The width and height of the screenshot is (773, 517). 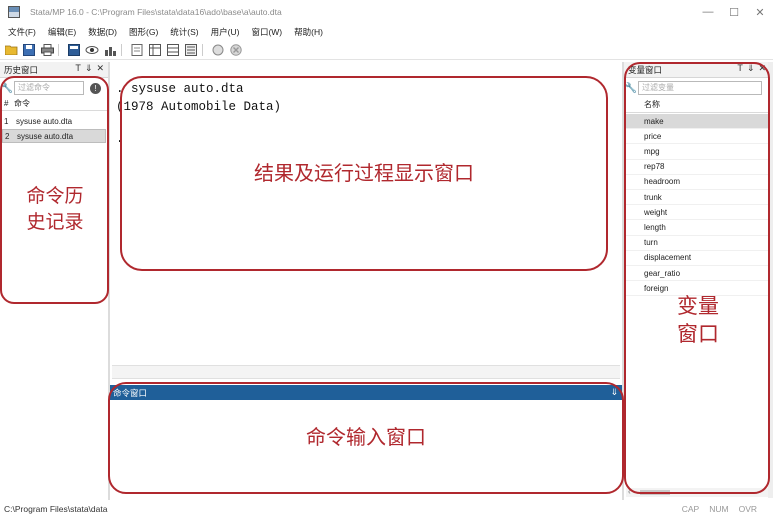 What do you see at coordinates (173, 50) in the screenshot?
I see `data-editor-browse-icon` at bounding box center [173, 50].